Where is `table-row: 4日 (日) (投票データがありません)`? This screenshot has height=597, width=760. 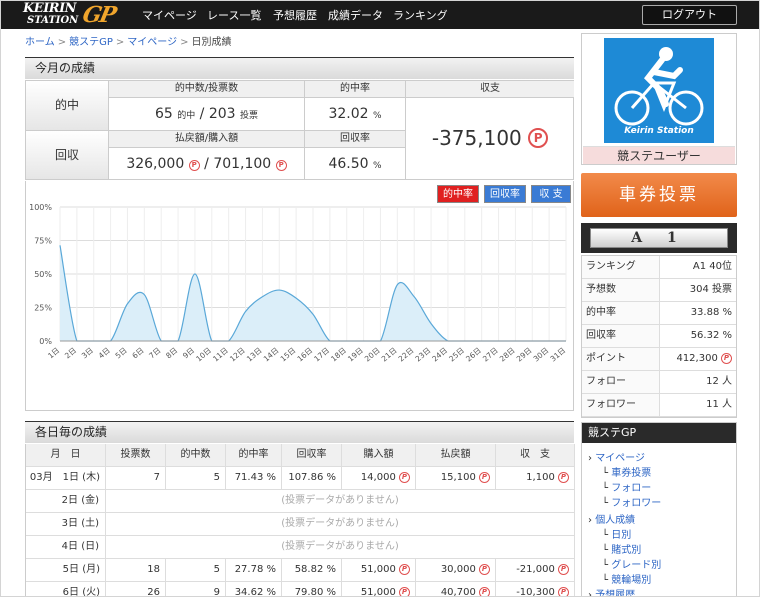 table-row: 4日 (日) (投票データがありません) is located at coordinates (300, 547).